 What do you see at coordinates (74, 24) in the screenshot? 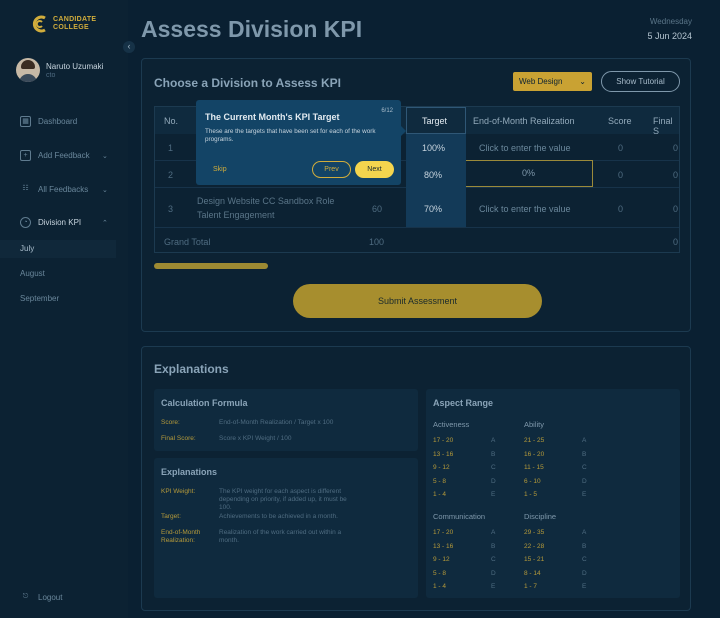
I see `brand-text: CANDIDATE COLLEGE` at bounding box center [74, 24].